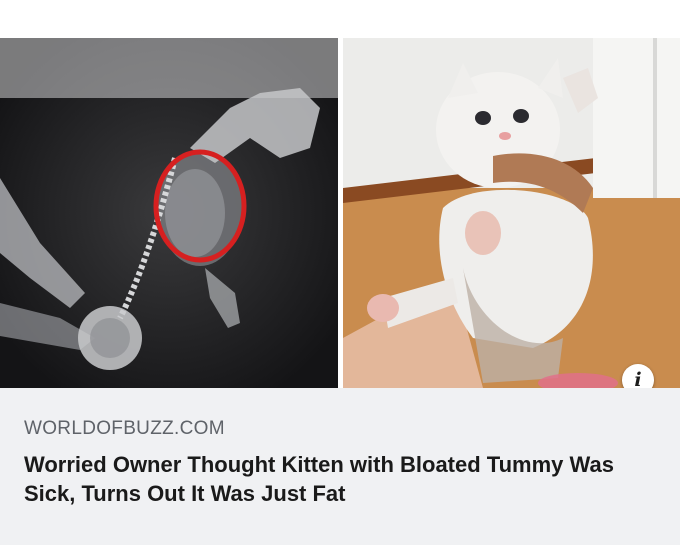 Image resolution: width=680 pixels, height=545 pixels. What do you see at coordinates (124, 428) in the screenshot?
I see `link-domain: WORLDOFBUZZ.COM` at bounding box center [124, 428].